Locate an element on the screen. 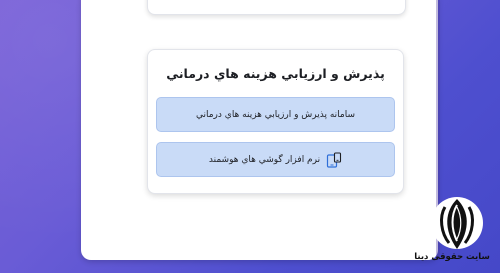 Image resolution: width=500 pixels, height=273 pixels. previous-card is located at coordinates (276, 7).